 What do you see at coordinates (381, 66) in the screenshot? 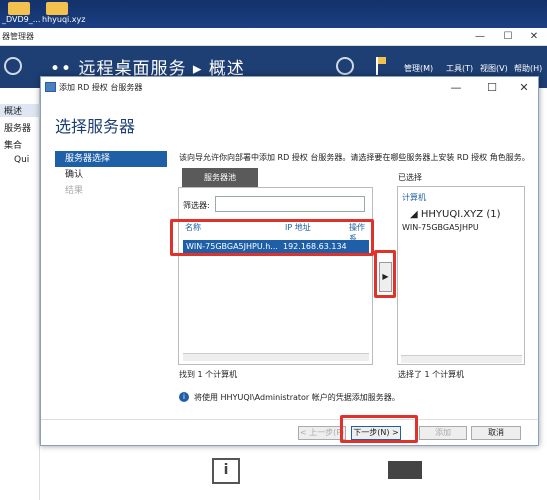
I see `notification-flag-icon` at bounding box center [381, 66].